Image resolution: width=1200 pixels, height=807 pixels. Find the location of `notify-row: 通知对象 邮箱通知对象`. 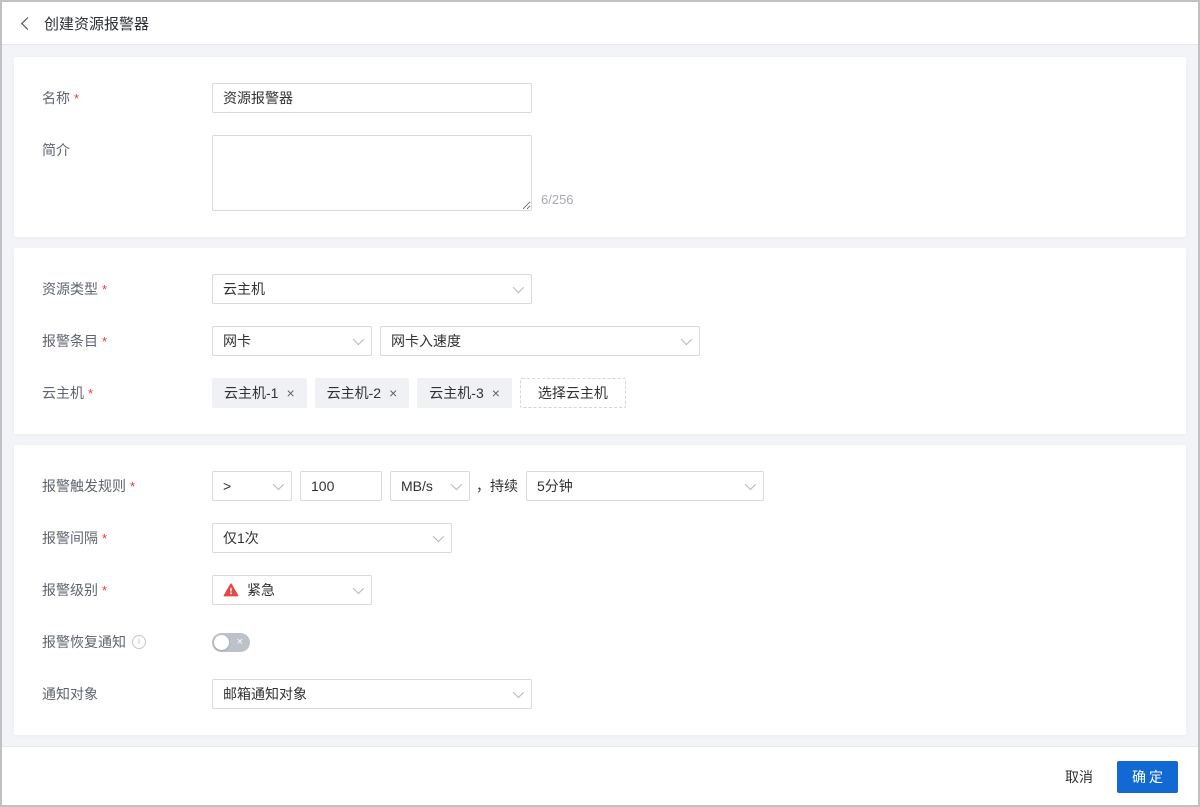

notify-row: 通知对象 邮箱通知对象 is located at coordinates (600, 694).